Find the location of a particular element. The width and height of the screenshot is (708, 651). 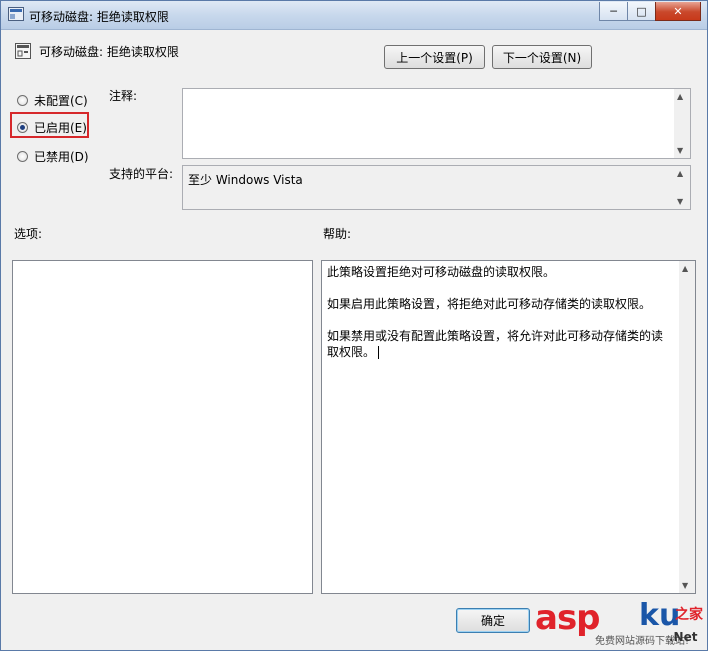

help-paragraph: 如果启用此策略设置，将拒绝对此可移动存储类的读取权限。 is located at coordinates (489, 304).